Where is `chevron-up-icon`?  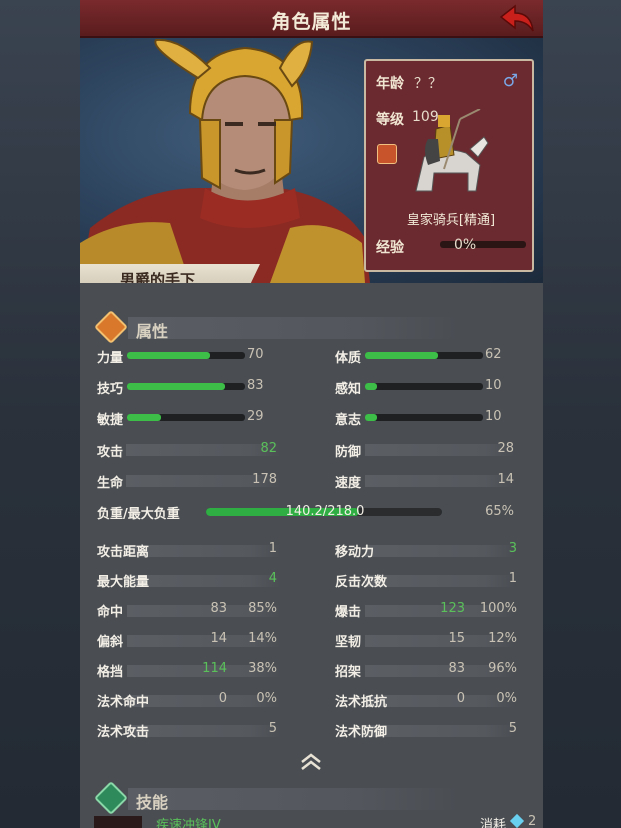 chevron-up-icon is located at coordinates (311, 761).